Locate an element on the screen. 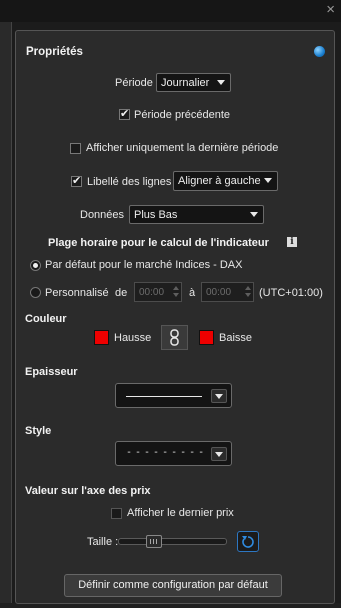  time-from-value: 00:00 is located at coordinates (152, 292).